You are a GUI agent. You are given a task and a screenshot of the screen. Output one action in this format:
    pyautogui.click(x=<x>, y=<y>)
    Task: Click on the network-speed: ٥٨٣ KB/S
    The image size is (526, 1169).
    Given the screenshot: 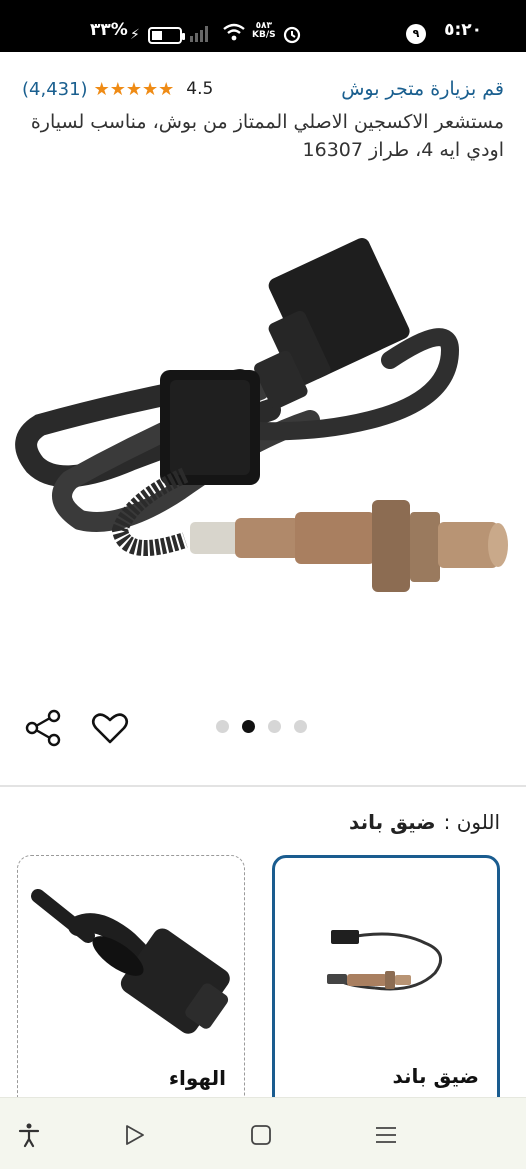 What is the action you would take?
    pyautogui.click(x=264, y=31)
    